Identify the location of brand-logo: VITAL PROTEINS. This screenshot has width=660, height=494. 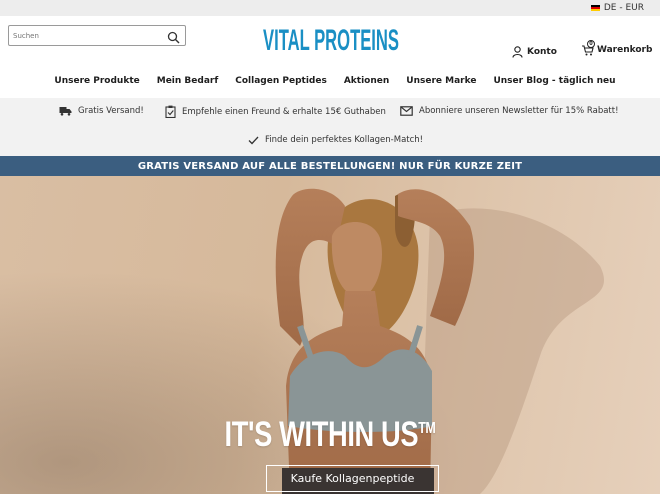
(331, 39).